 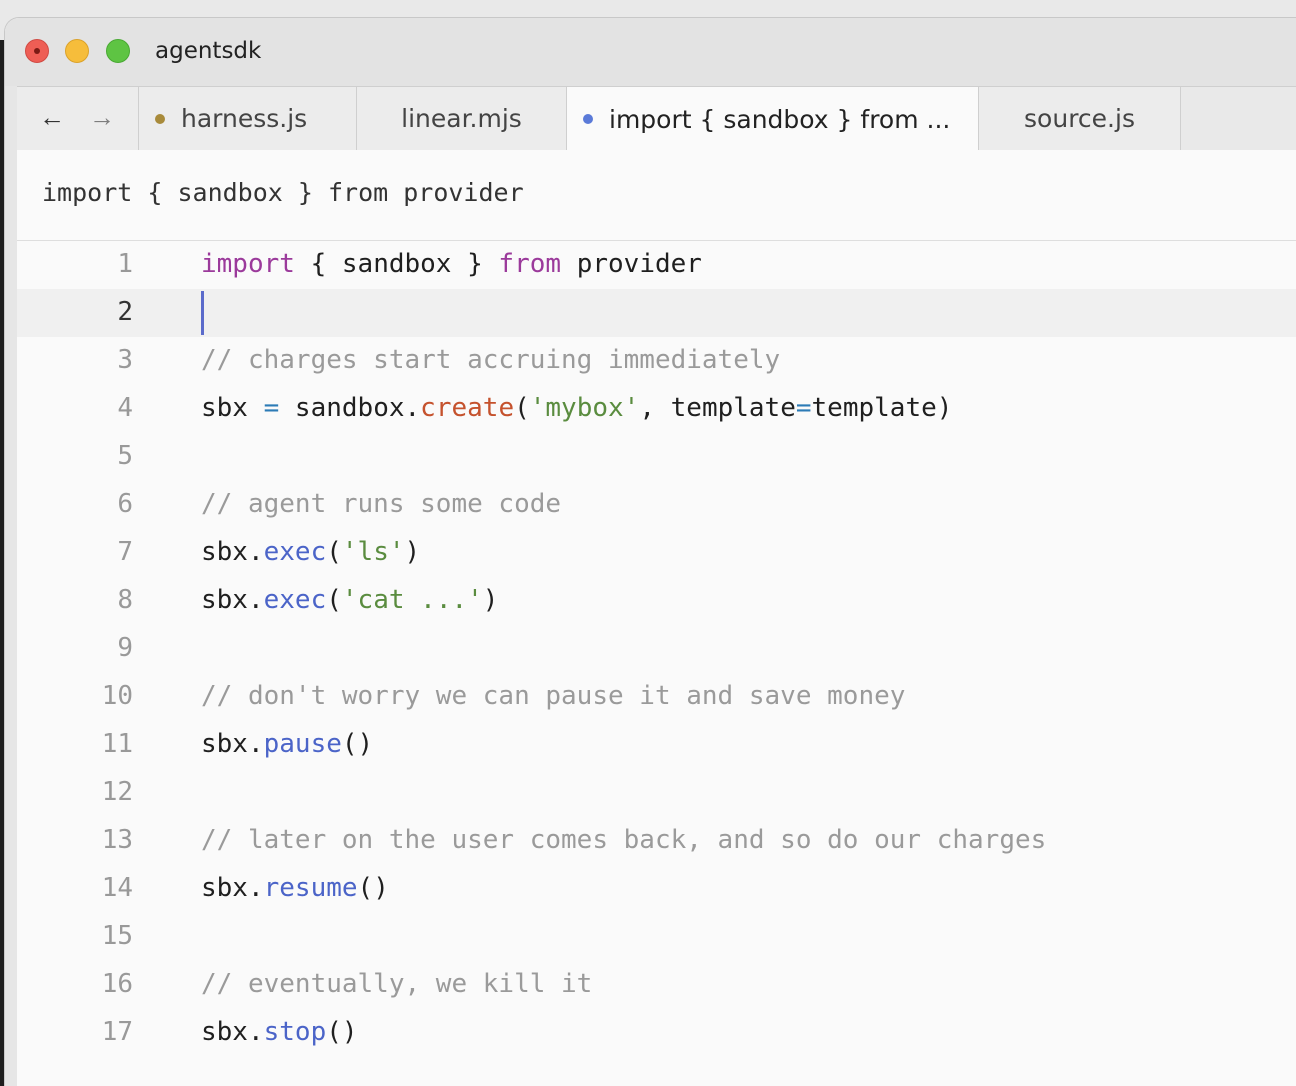 I want to click on code-comment: // eventually, we kill it, so click(x=397, y=984).